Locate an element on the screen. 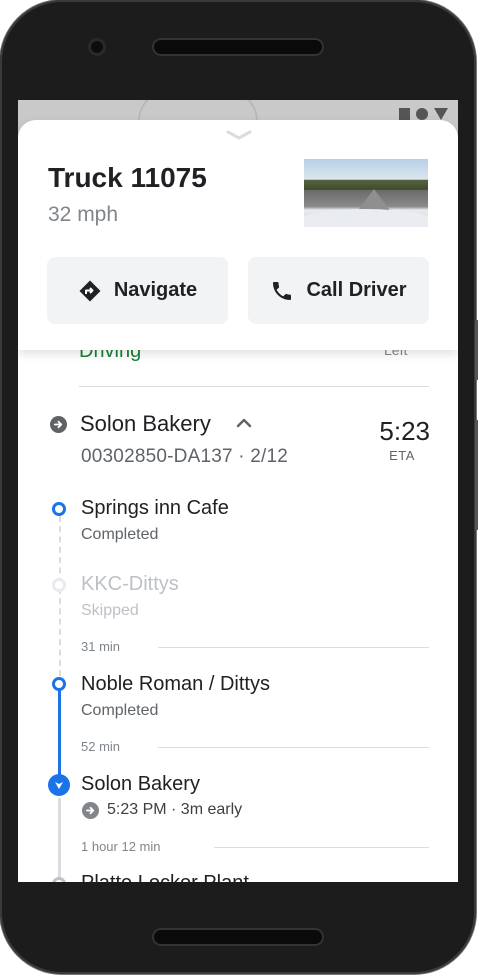  stop-marker-skipped is located at coordinates (59, 585).